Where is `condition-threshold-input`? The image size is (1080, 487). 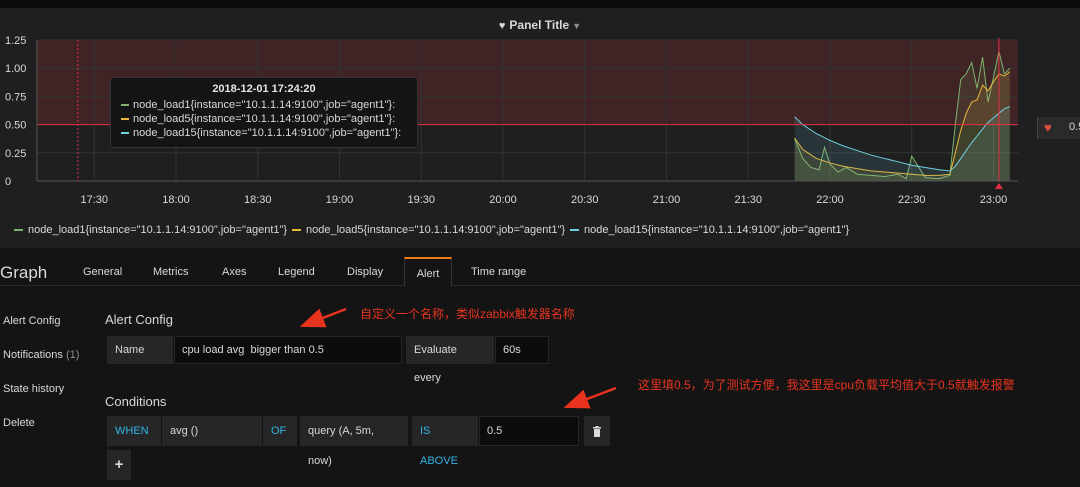 condition-threshold-input is located at coordinates (529, 431).